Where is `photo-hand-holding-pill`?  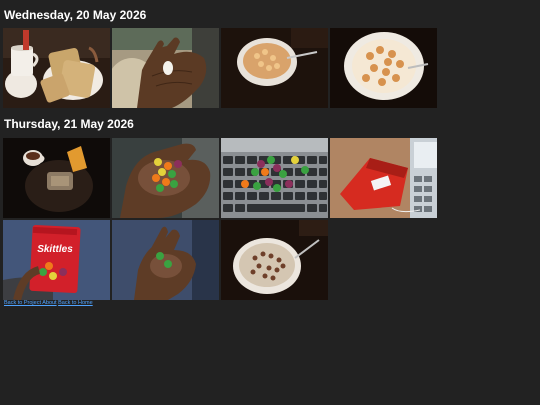
photo-hand-holding-pill is located at coordinates (165, 68).